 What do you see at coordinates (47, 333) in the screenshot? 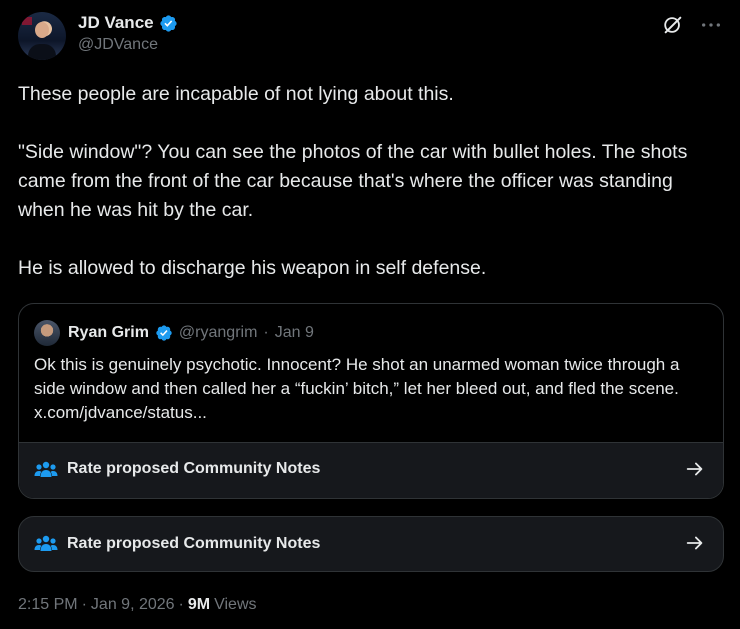
I see `quoted-author-avatar` at bounding box center [47, 333].